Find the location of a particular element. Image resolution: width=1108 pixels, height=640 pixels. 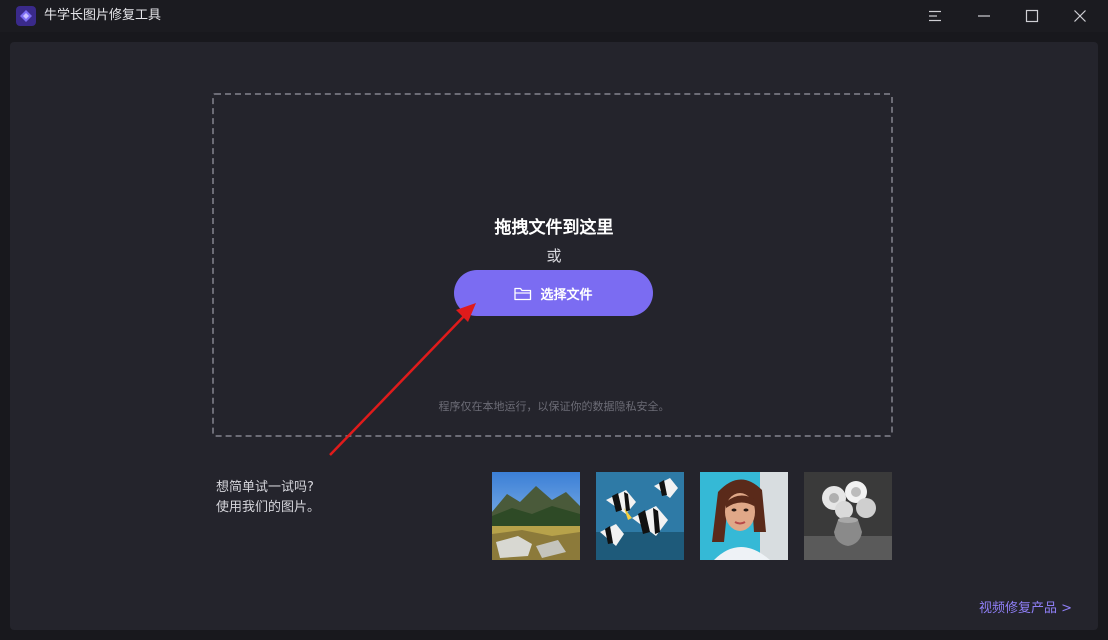

privacy-note: 程序仅在本地运行，以保证你的数据隐私安全。 is located at coordinates (554, 406).